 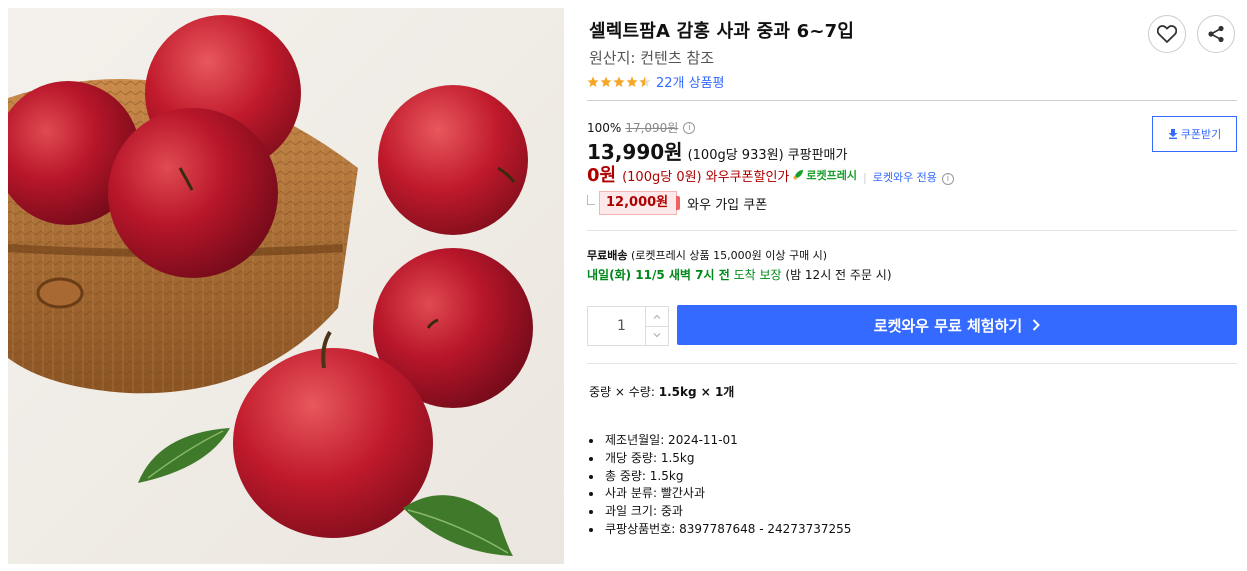 I want to click on wow-price-row: 0원 (100g당 0원) 와우쿠폰할인가 로켓프레시 | 로켓와우 전용 i, so click(x=770, y=174).